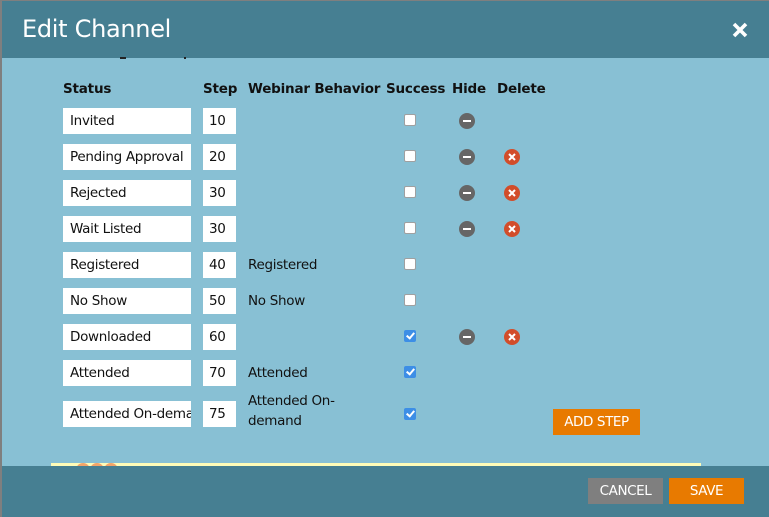 This screenshot has width=769, height=517. What do you see at coordinates (219, 265) in the screenshot?
I see `step-number-input: 40` at bounding box center [219, 265].